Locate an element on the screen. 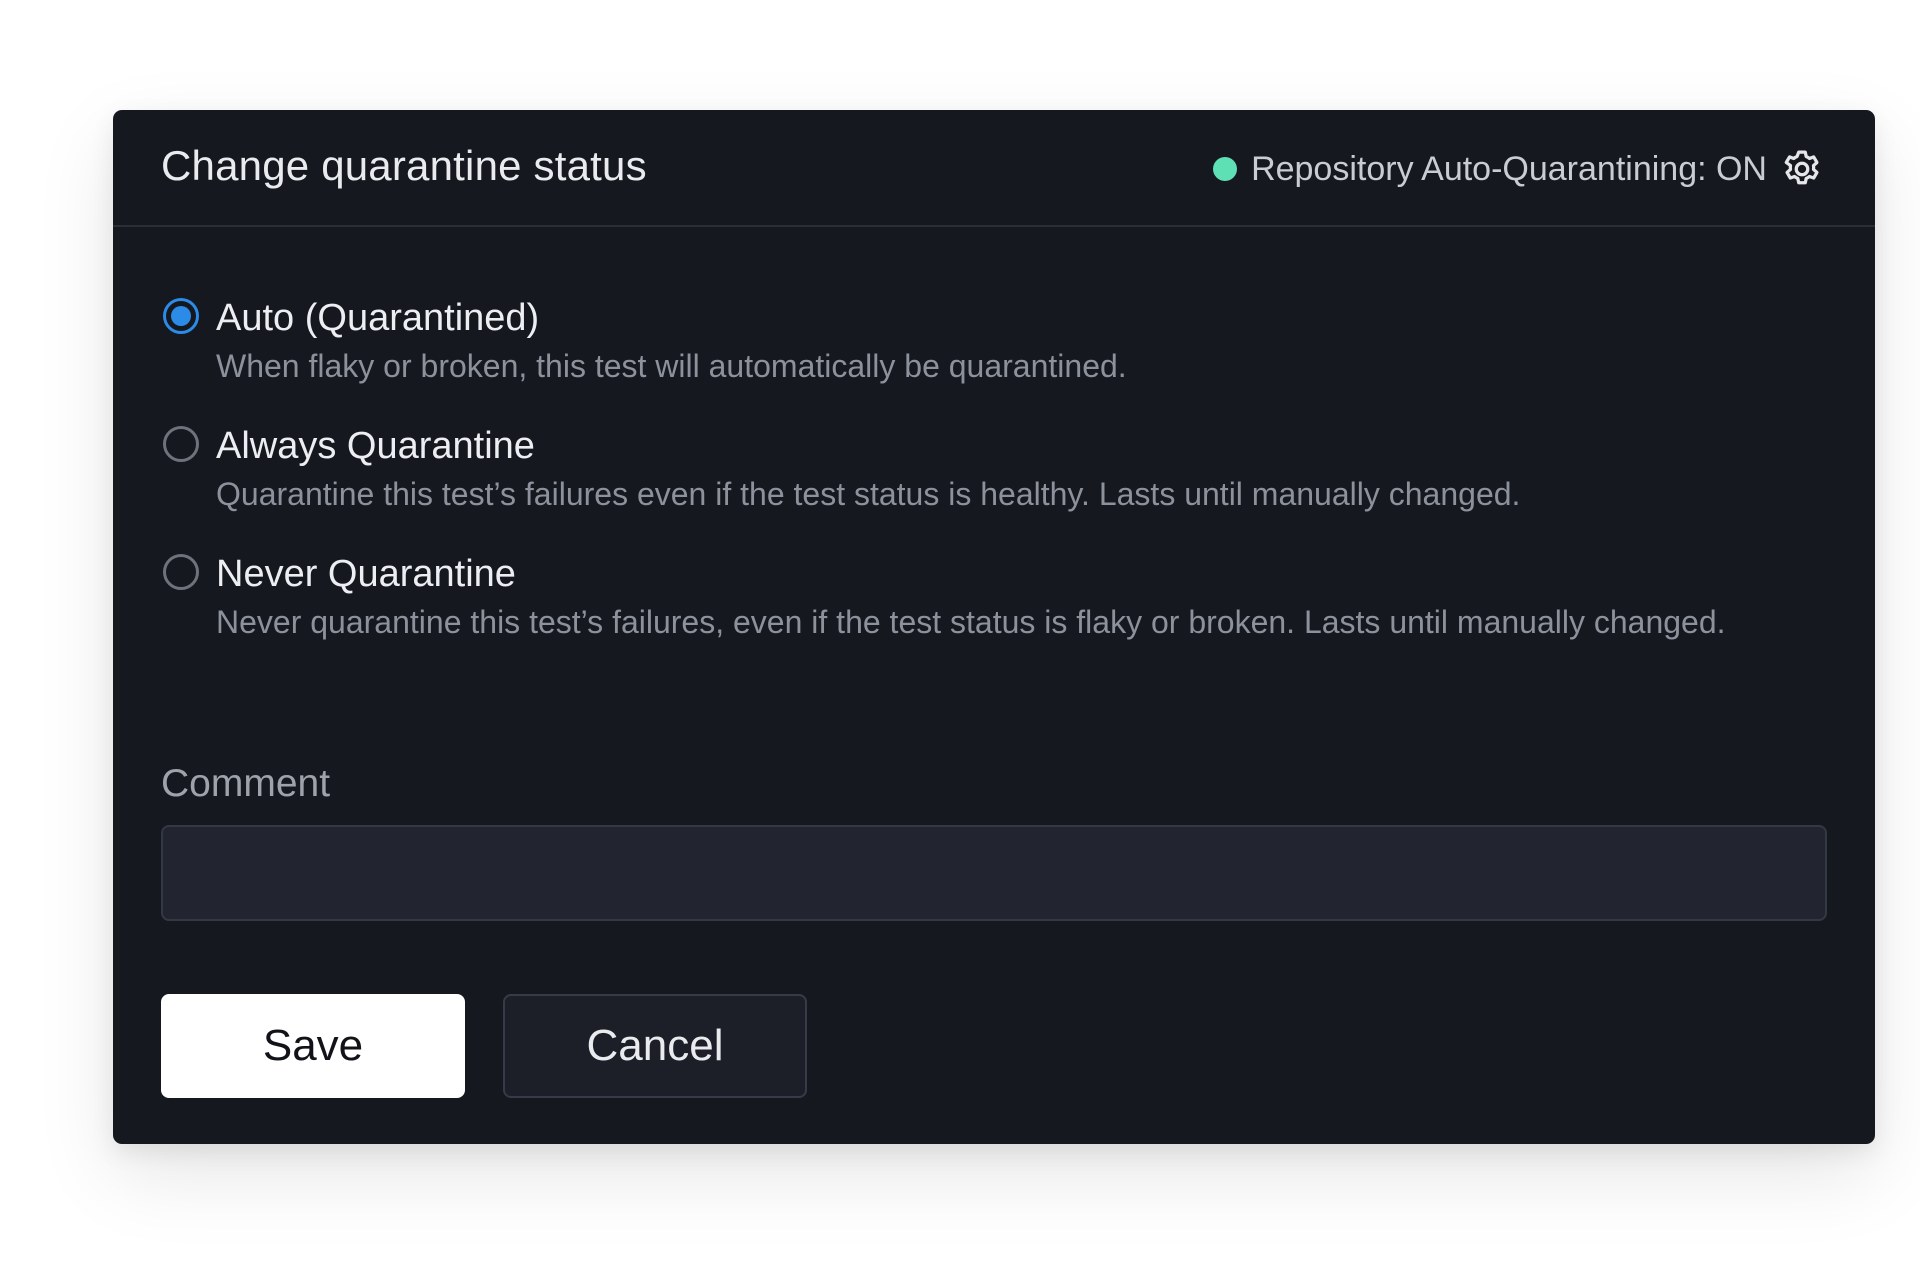 The image size is (1920, 1280). status-text: Repository Auto-Quarantining: ON is located at coordinates (1509, 168).